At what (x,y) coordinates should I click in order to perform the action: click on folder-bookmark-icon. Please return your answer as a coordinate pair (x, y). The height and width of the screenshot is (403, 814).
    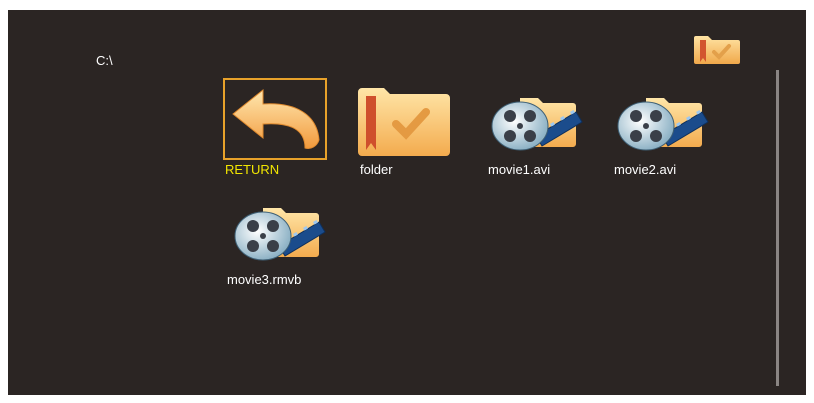
    Looking at the image, I should click on (716, 49).